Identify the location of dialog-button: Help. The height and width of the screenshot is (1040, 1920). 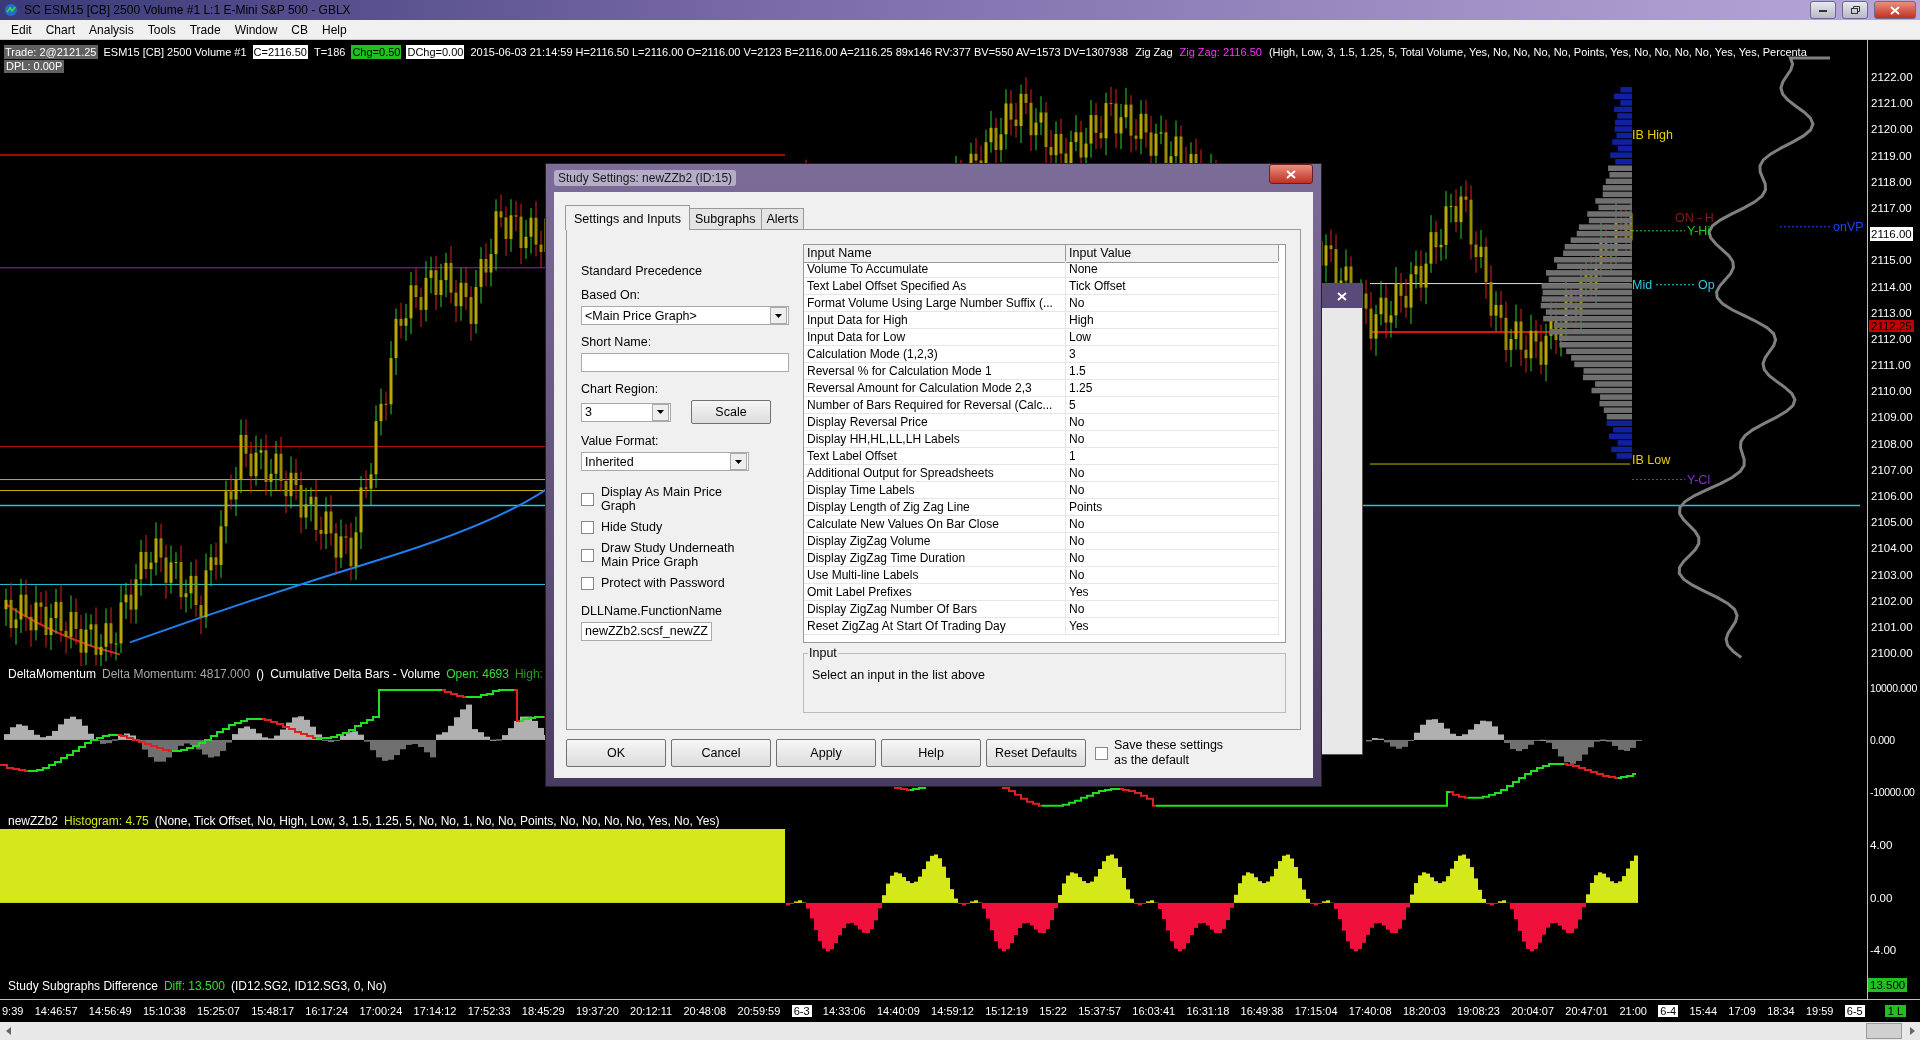
(931, 753).